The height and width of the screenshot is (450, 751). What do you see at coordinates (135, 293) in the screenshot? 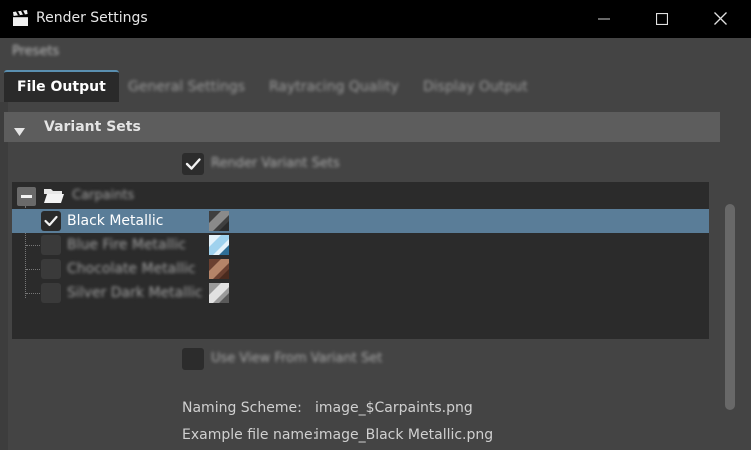
I see `tree-item-label: Silver Dark Metallic` at bounding box center [135, 293].